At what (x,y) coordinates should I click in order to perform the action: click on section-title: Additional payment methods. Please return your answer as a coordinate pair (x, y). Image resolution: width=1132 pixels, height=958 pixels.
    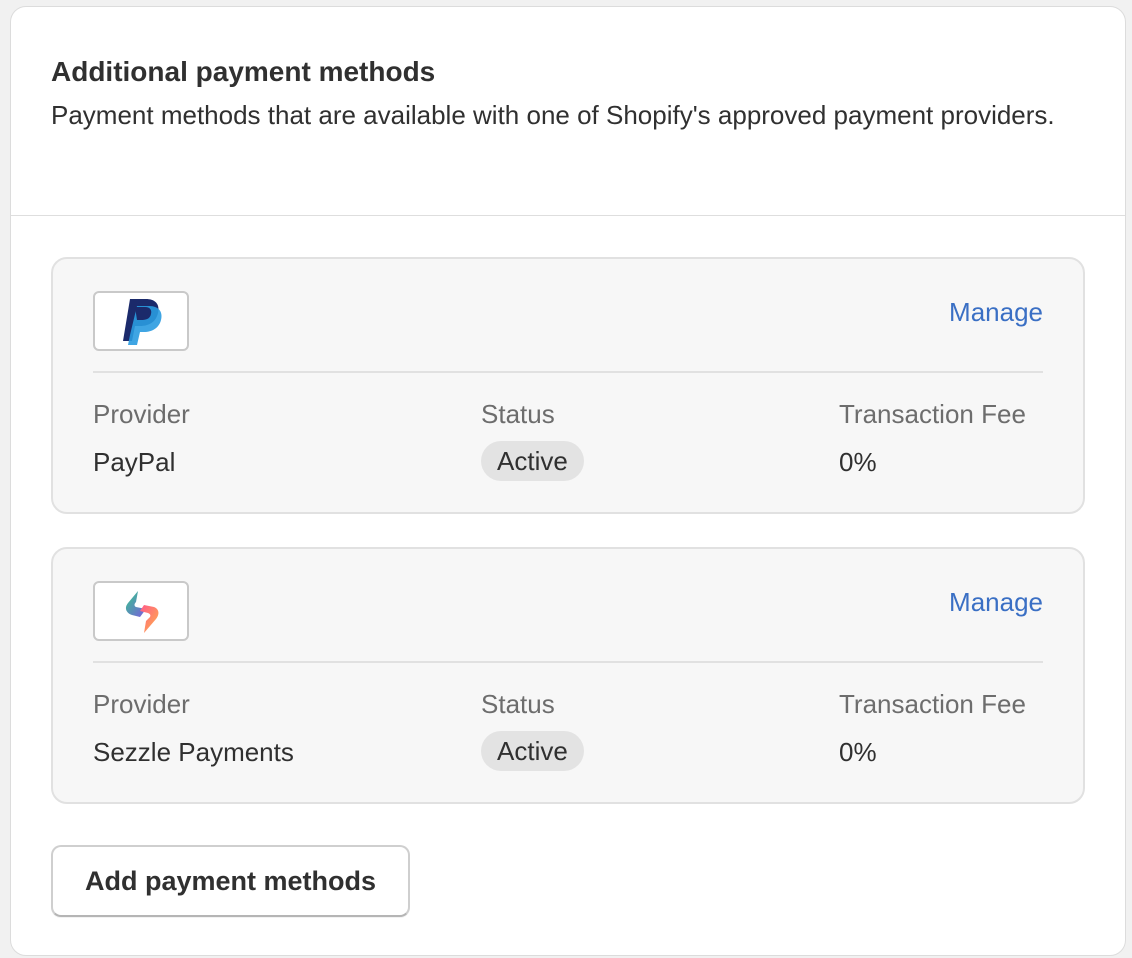
    Looking at the image, I should click on (243, 71).